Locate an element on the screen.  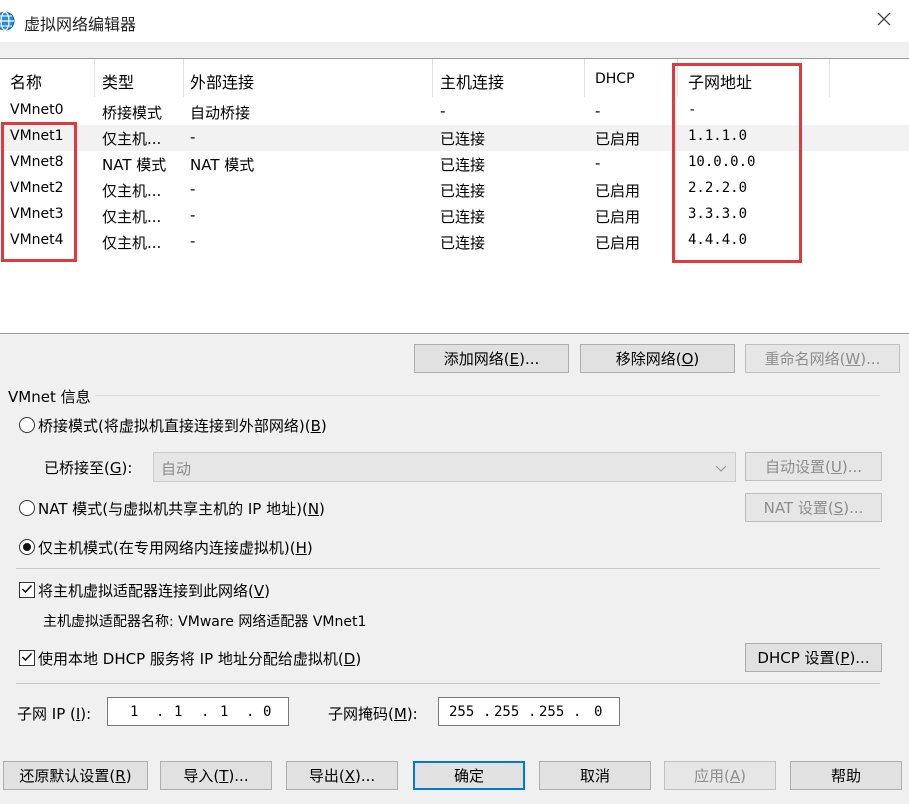
restore-defaults-button: 还原默认设置(R) is located at coordinates (75, 775).